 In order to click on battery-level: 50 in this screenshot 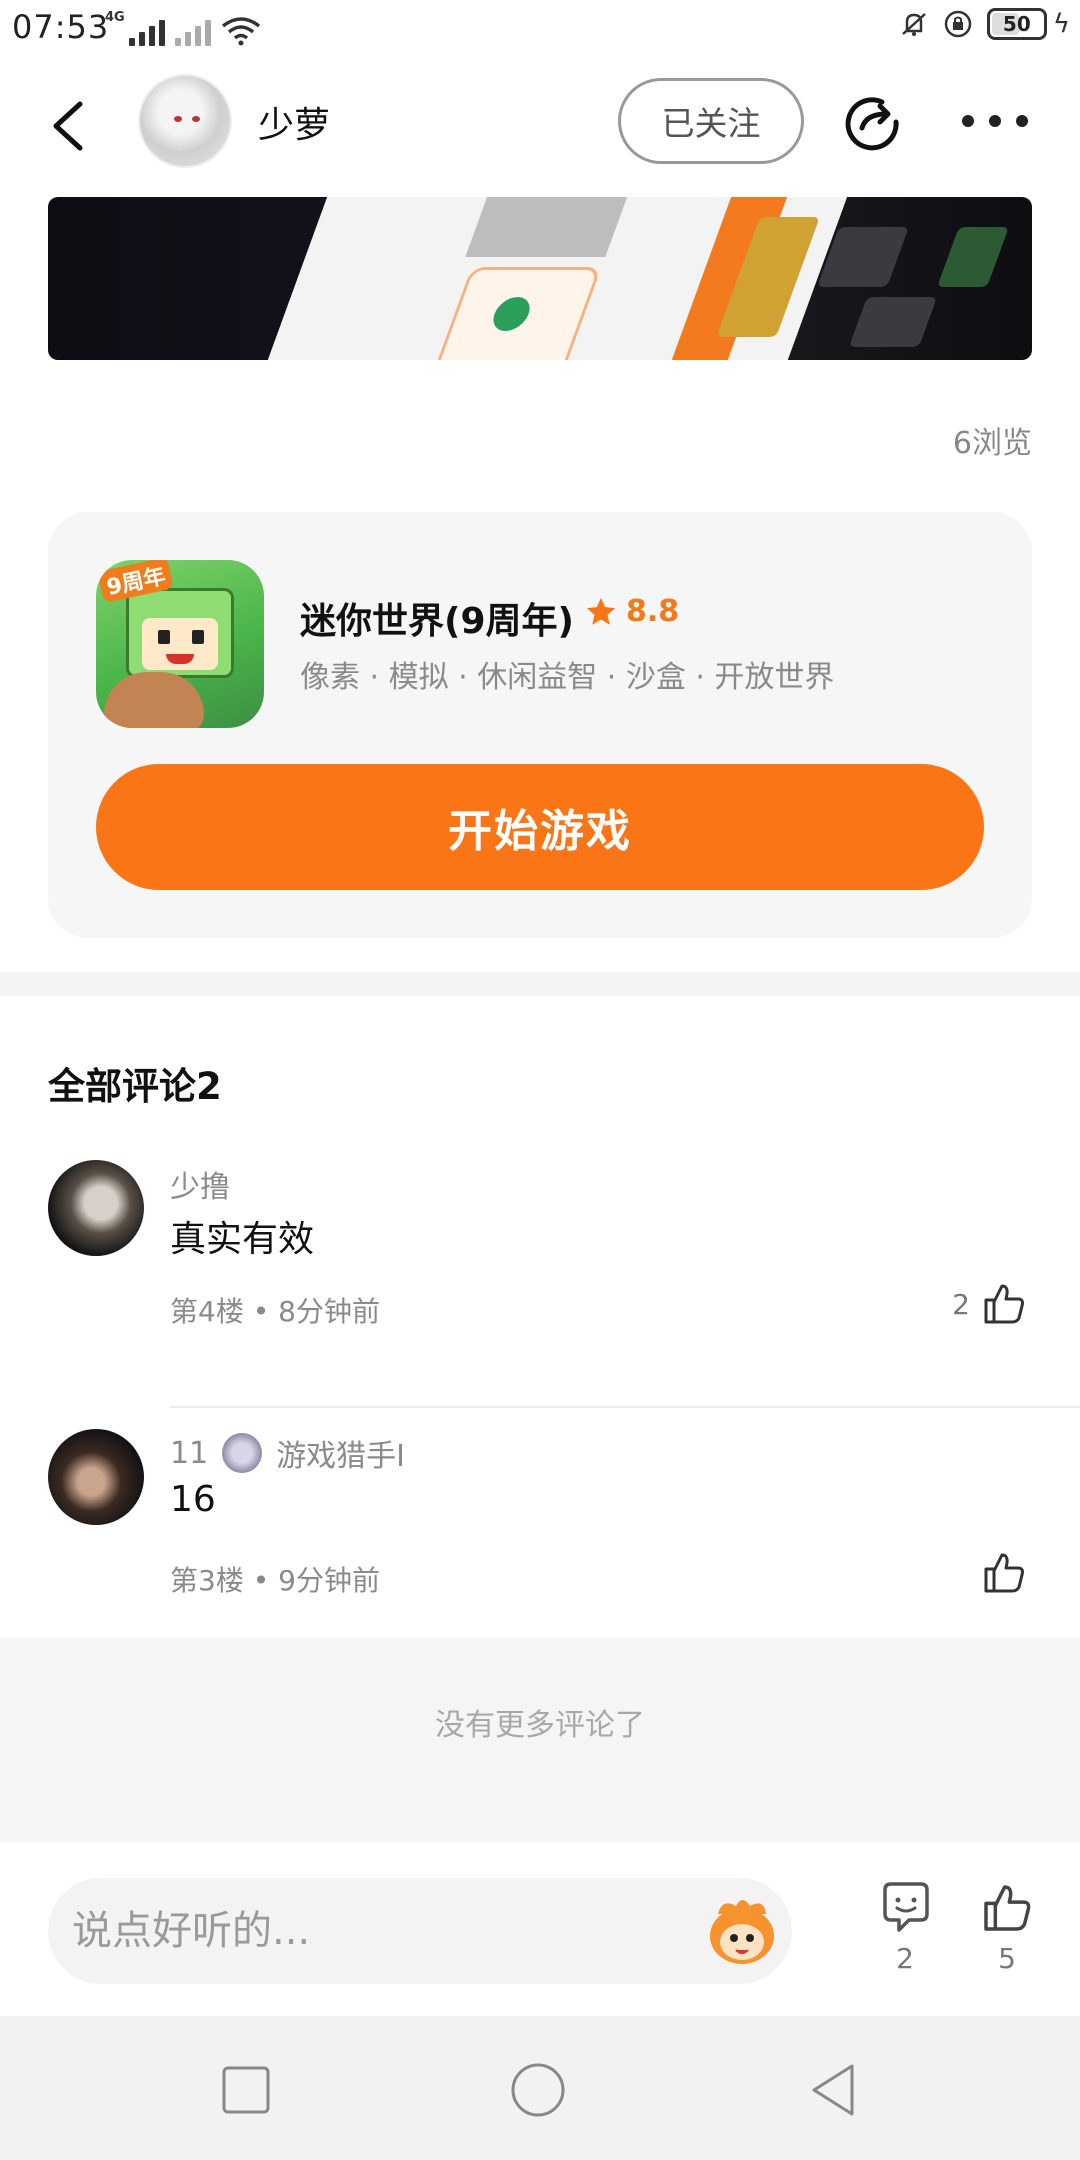, I will do `click(1016, 24)`.